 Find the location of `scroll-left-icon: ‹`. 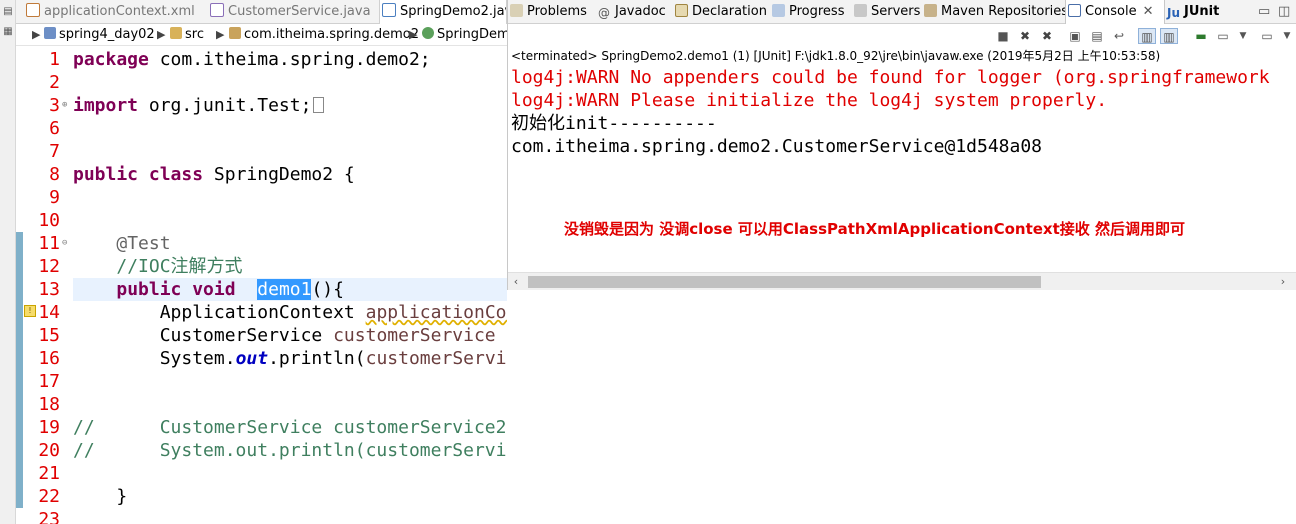

scroll-left-icon: ‹ is located at coordinates (516, 282).